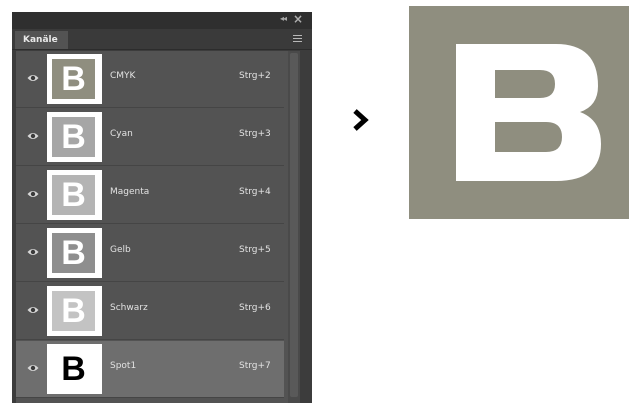 This screenshot has height=403, width=632. I want to click on collapse-icon: ◂◂, so click(283, 18).